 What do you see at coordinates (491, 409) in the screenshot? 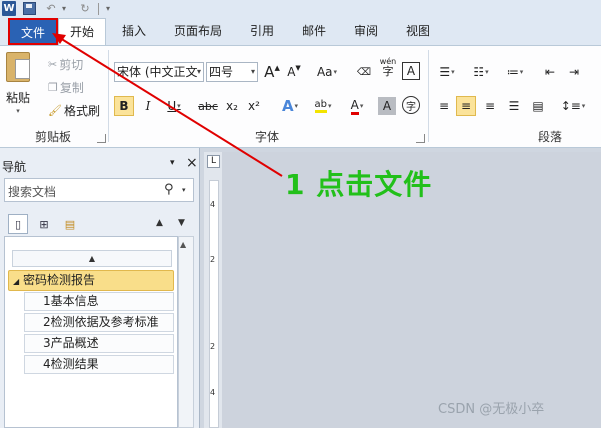
I see `watermark: CSDN @无极小卒` at bounding box center [491, 409].